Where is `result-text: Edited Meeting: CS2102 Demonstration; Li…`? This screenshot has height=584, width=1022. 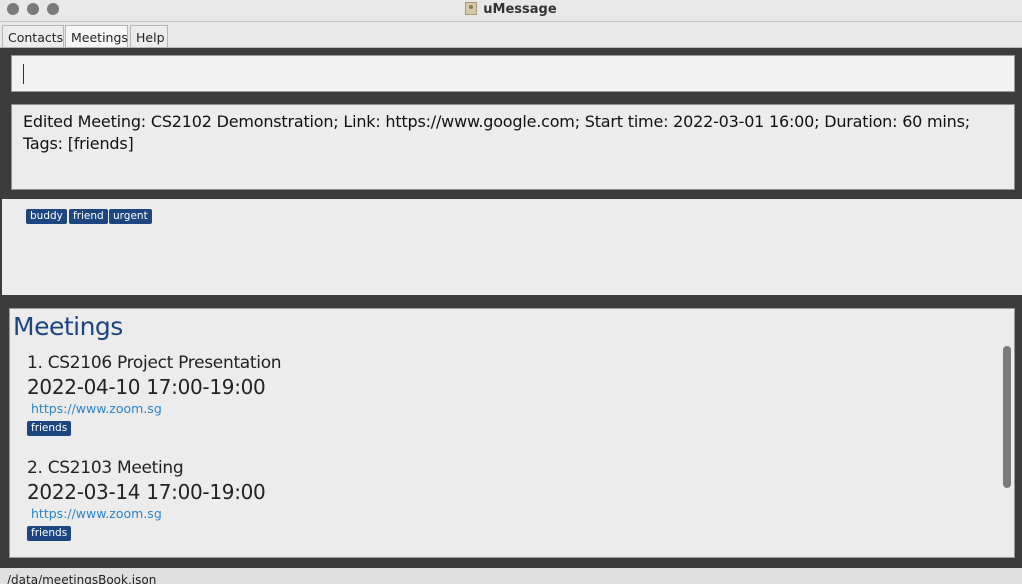 result-text: Edited Meeting: CS2102 Demonstration; Li… is located at coordinates (496, 132).